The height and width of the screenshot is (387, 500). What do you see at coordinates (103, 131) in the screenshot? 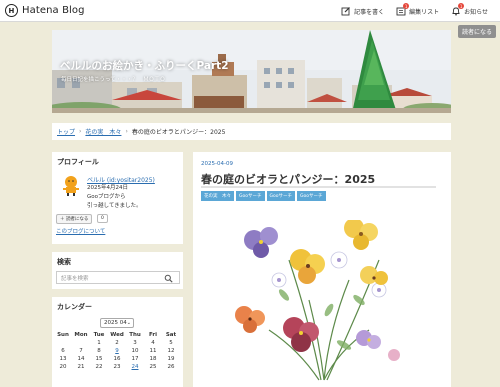
I see `breadcrumb-category-link: 花の実 木々` at bounding box center [103, 131].